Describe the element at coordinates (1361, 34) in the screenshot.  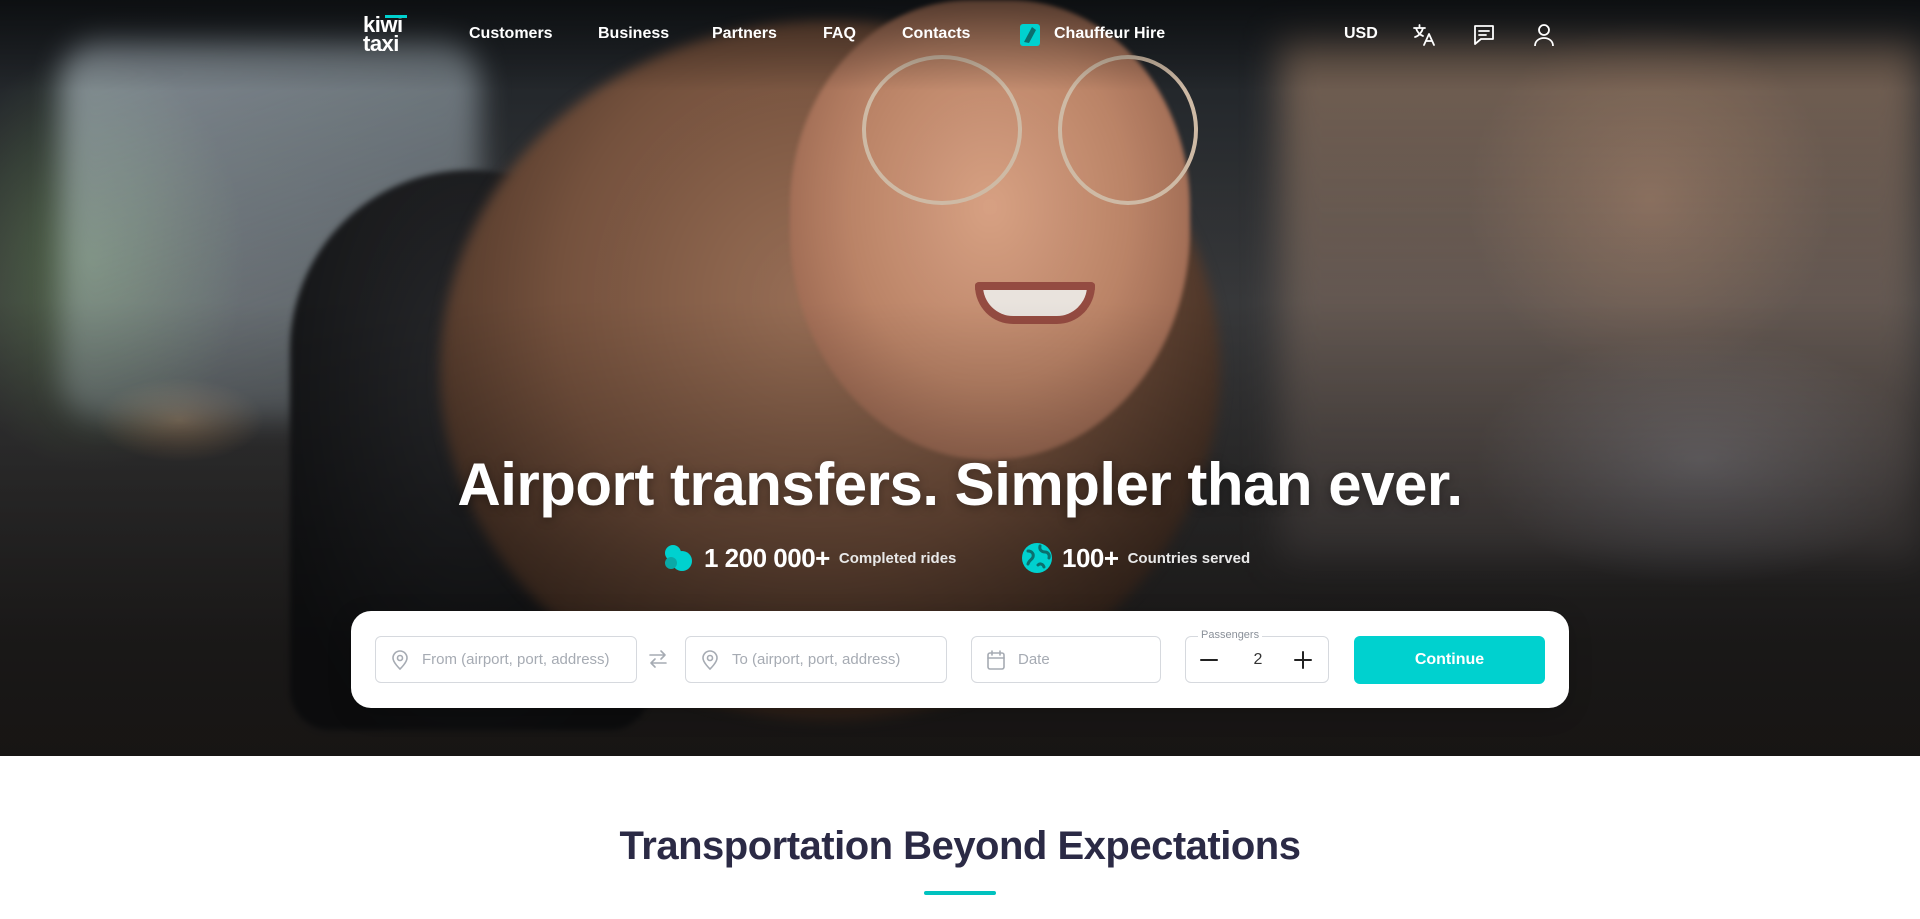
I see `currency-selector: USD` at that location.